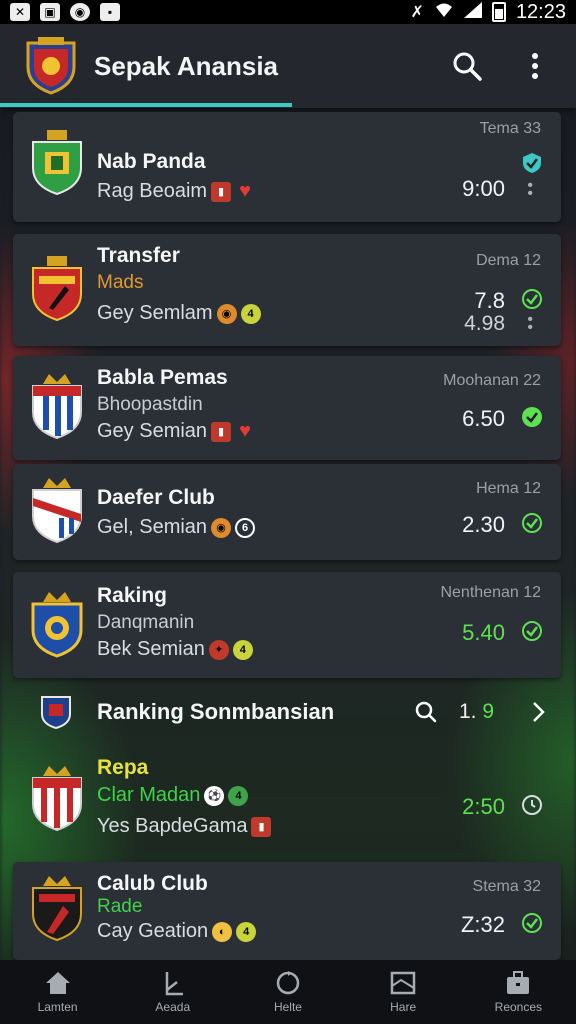 Image resolution: width=576 pixels, height=1024 pixels. I want to click on team-name: Calub Club, so click(152, 883).